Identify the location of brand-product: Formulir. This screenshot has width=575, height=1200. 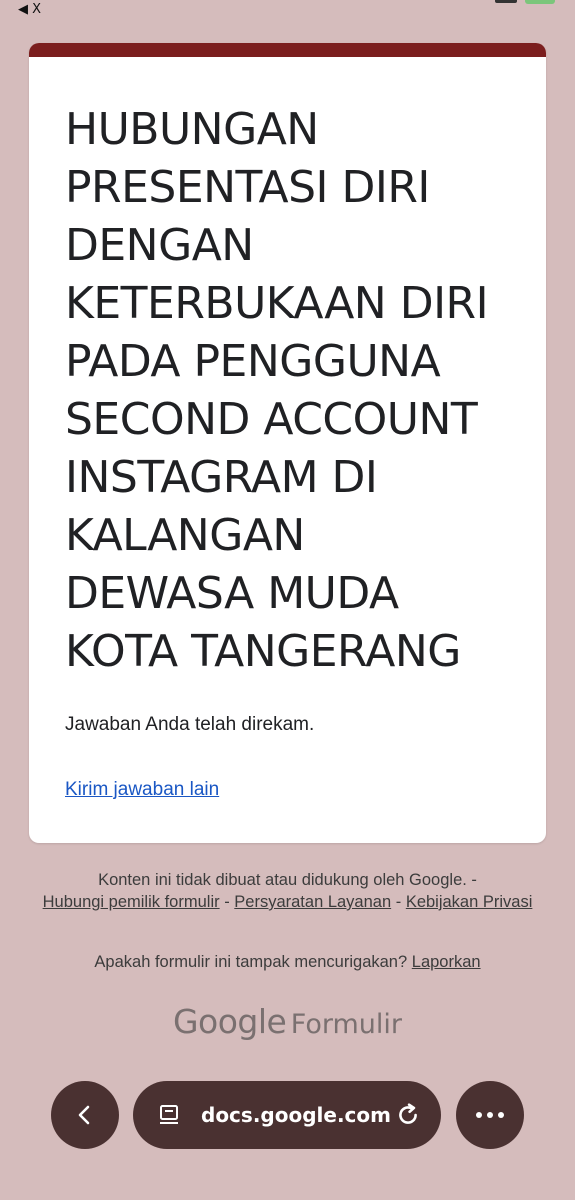
(346, 1024).